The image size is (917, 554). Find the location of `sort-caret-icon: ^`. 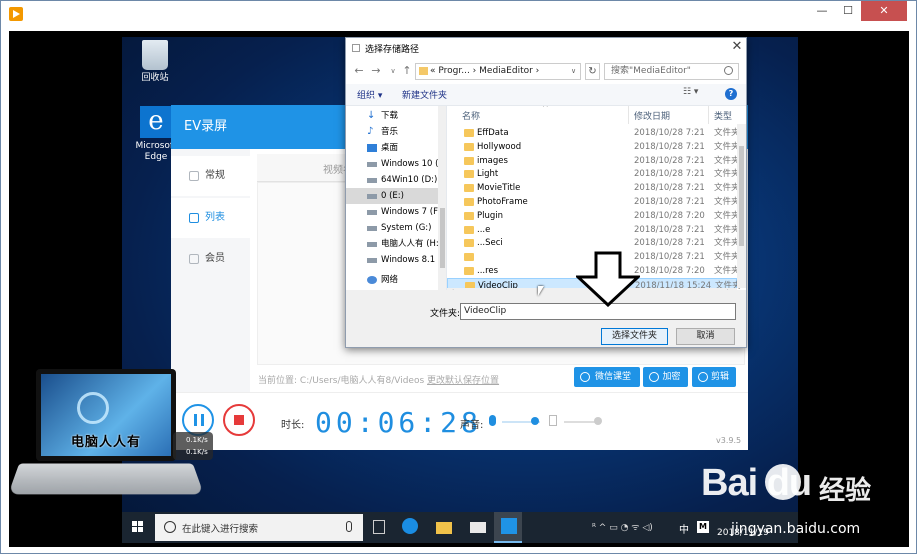

sort-caret-icon: ^ is located at coordinates (545, 109).